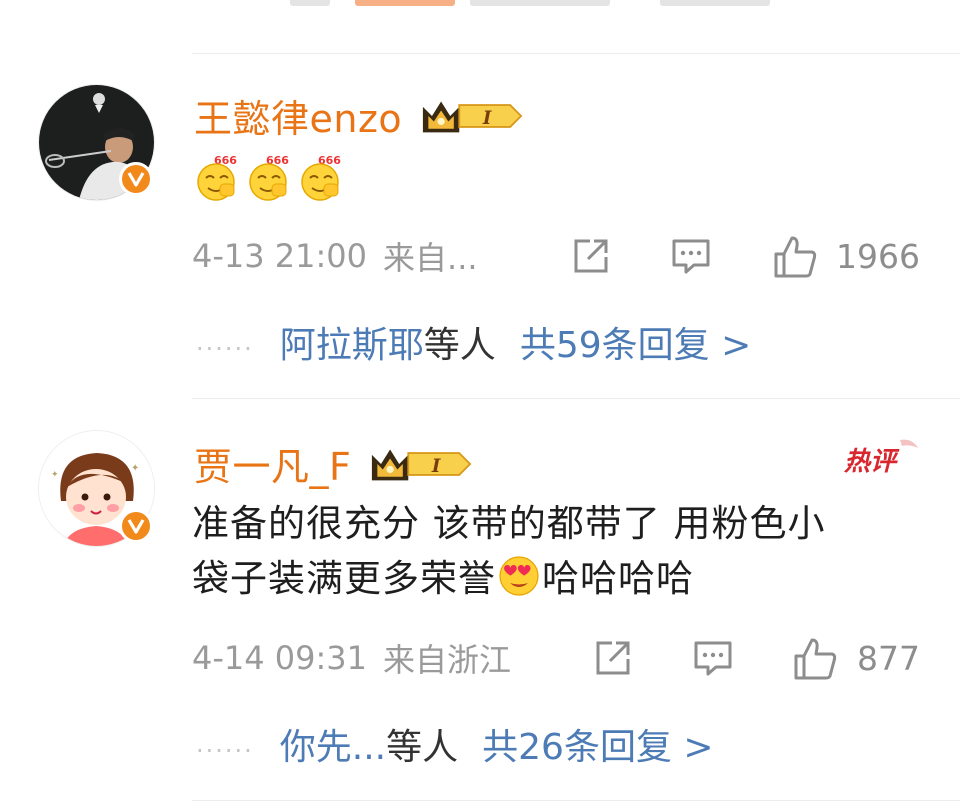 This screenshot has width=960, height=812. I want to click on reply-names: 阿拉斯耶, so click(352, 342).